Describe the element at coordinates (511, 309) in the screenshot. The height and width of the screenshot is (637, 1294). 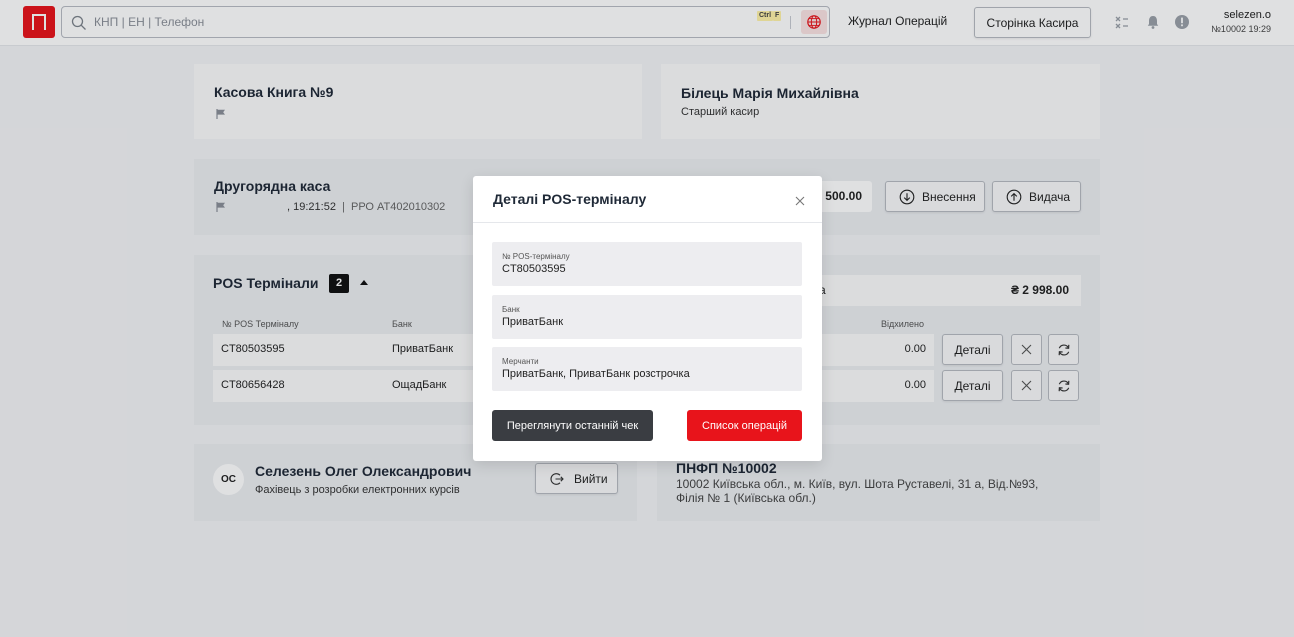
I see `field-label: Банк` at that location.